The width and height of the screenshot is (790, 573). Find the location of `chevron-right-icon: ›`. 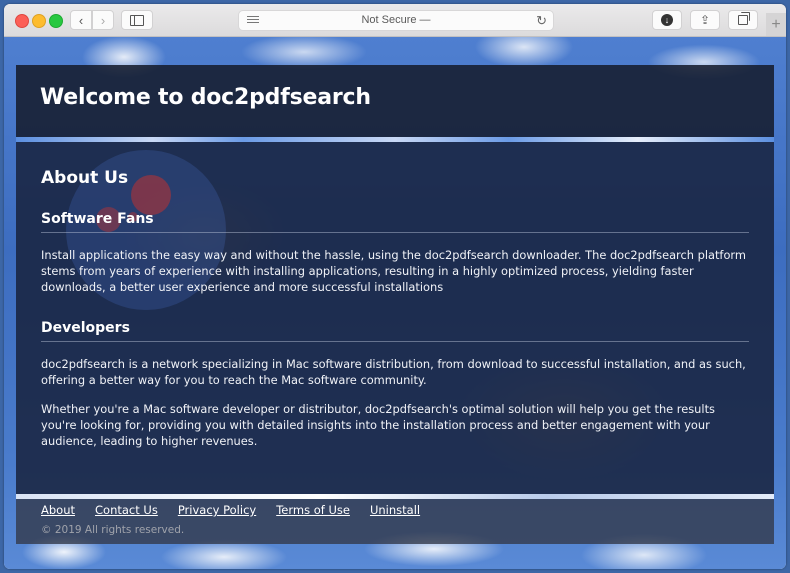

chevron-right-icon: › is located at coordinates (103, 20).